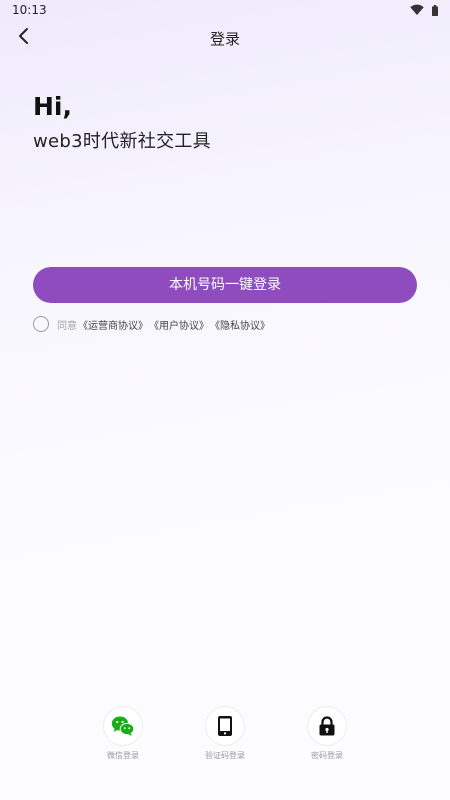  What do you see at coordinates (52, 106) in the screenshot?
I see `greeting-heading: Hi,` at bounding box center [52, 106].